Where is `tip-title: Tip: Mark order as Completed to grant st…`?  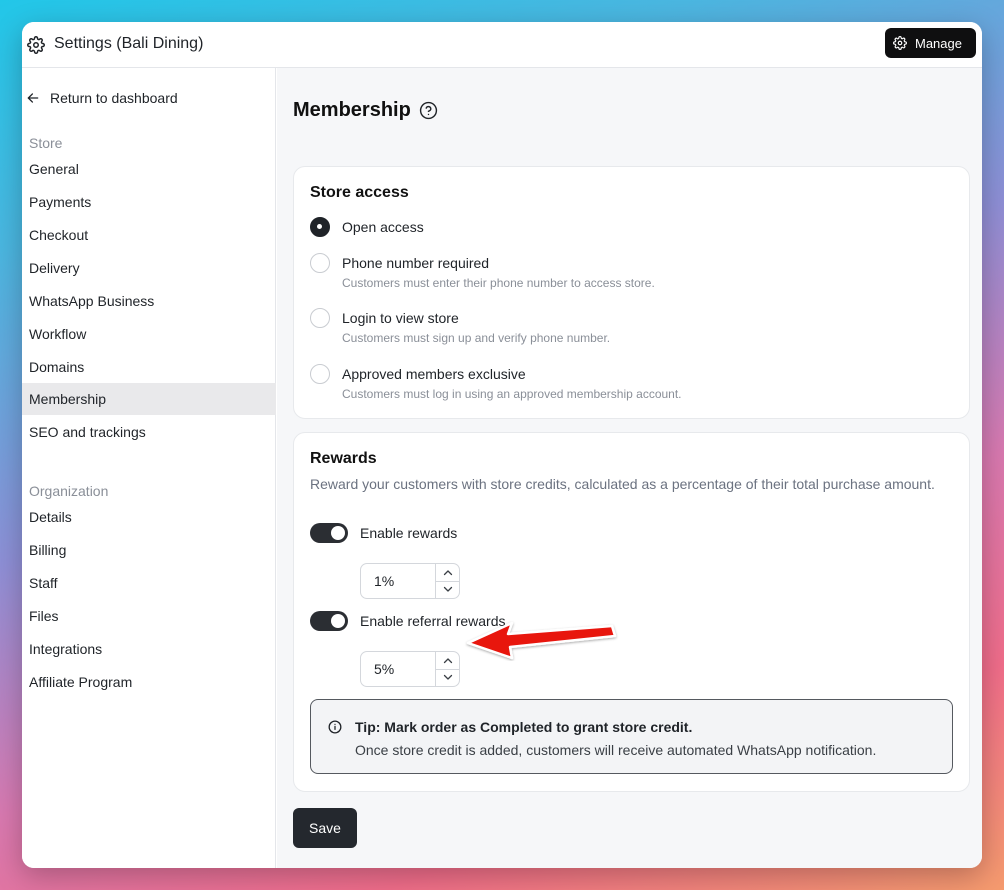 tip-title: Tip: Mark order as Completed to grant st… is located at coordinates (524, 727).